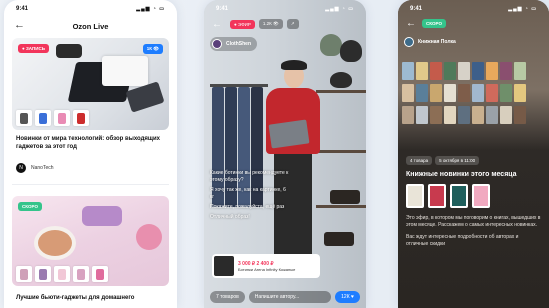 The image size is (549, 308). Describe the element at coordinates (419, 160) in the screenshot. I see `products-count-tag: 4 товара` at that location.